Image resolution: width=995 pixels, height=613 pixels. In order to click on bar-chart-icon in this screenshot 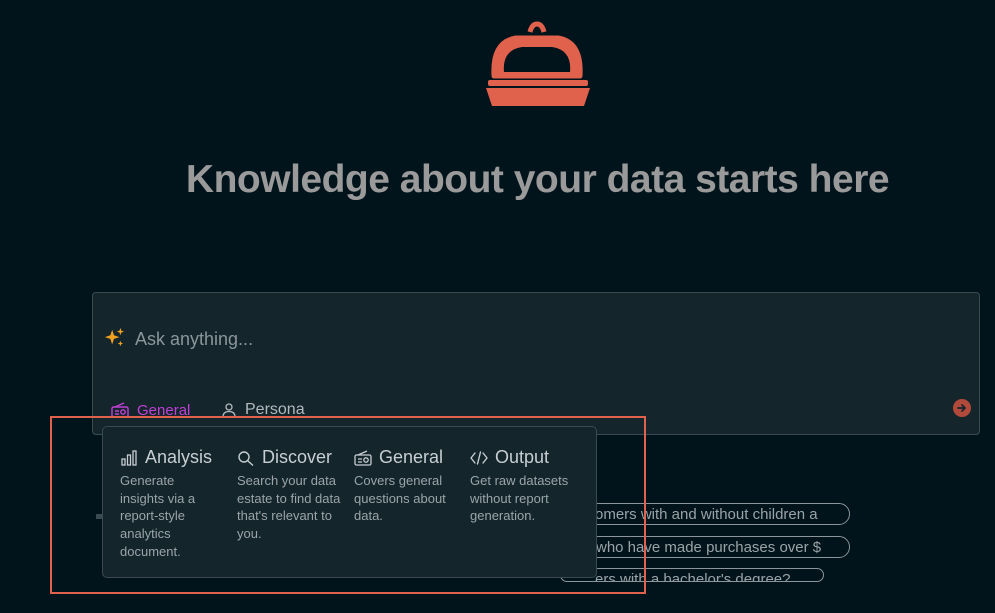, I will do `click(129, 457)`.